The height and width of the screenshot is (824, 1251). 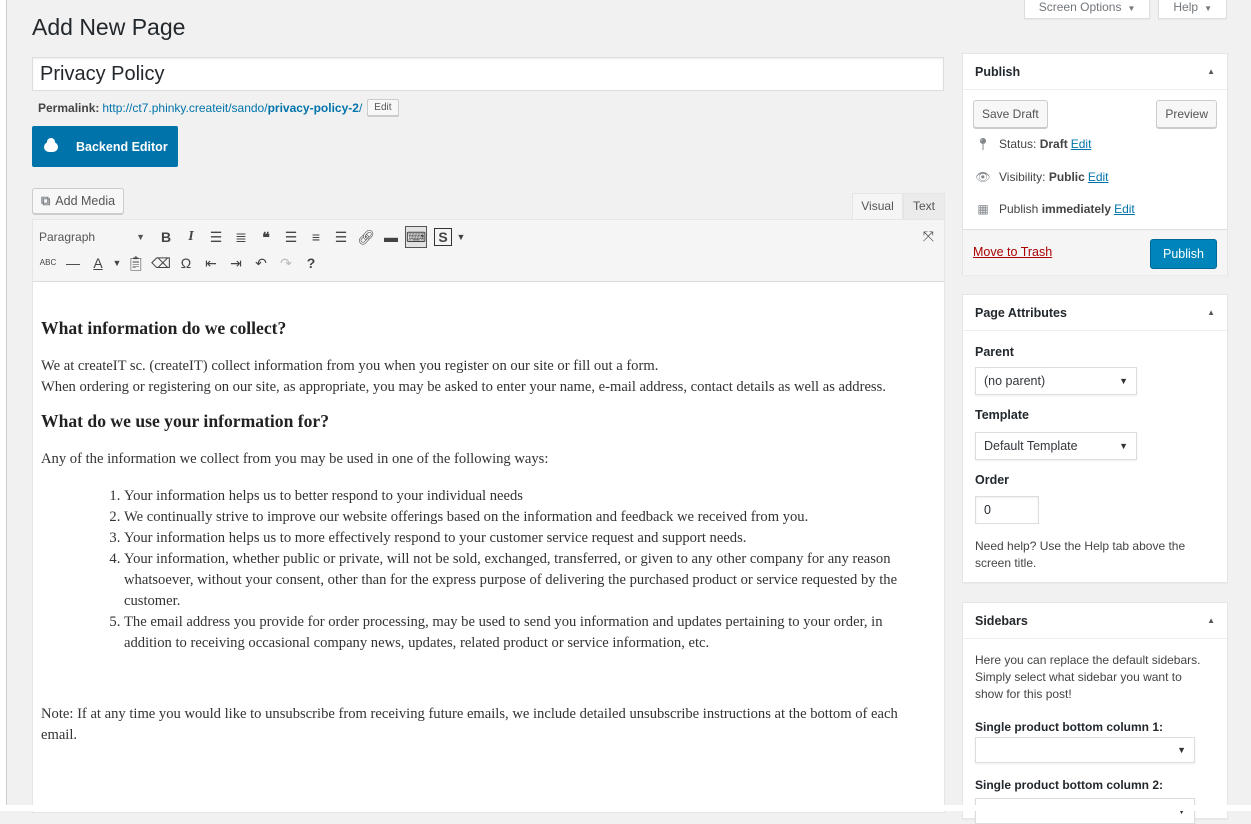 I want to click on calendar-icon: ▦, so click(x=983, y=209).